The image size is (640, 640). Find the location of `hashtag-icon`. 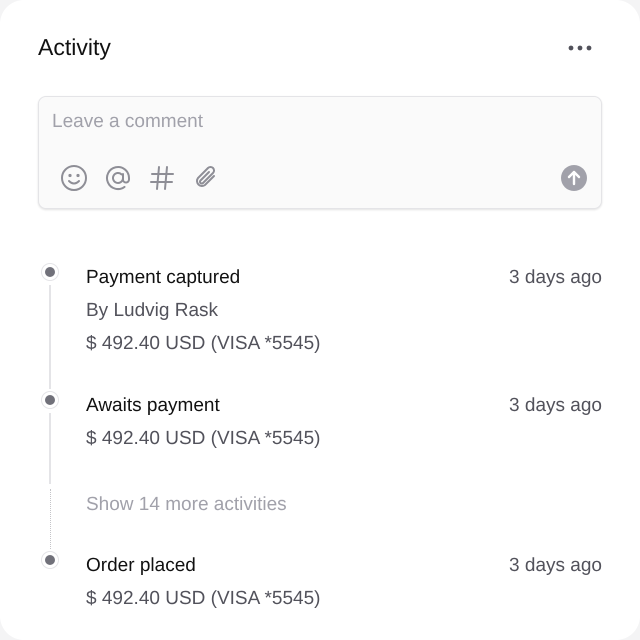

hashtag-icon is located at coordinates (162, 178).